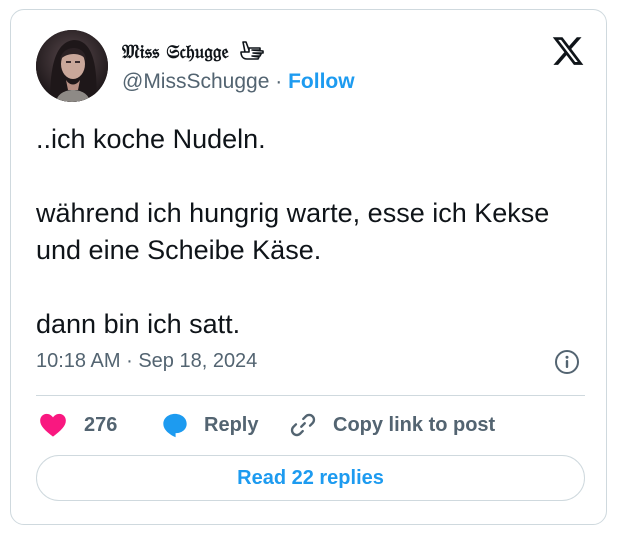  Describe the element at coordinates (568, 51) in the screenshot. I see `x-logo-icon` at that location.